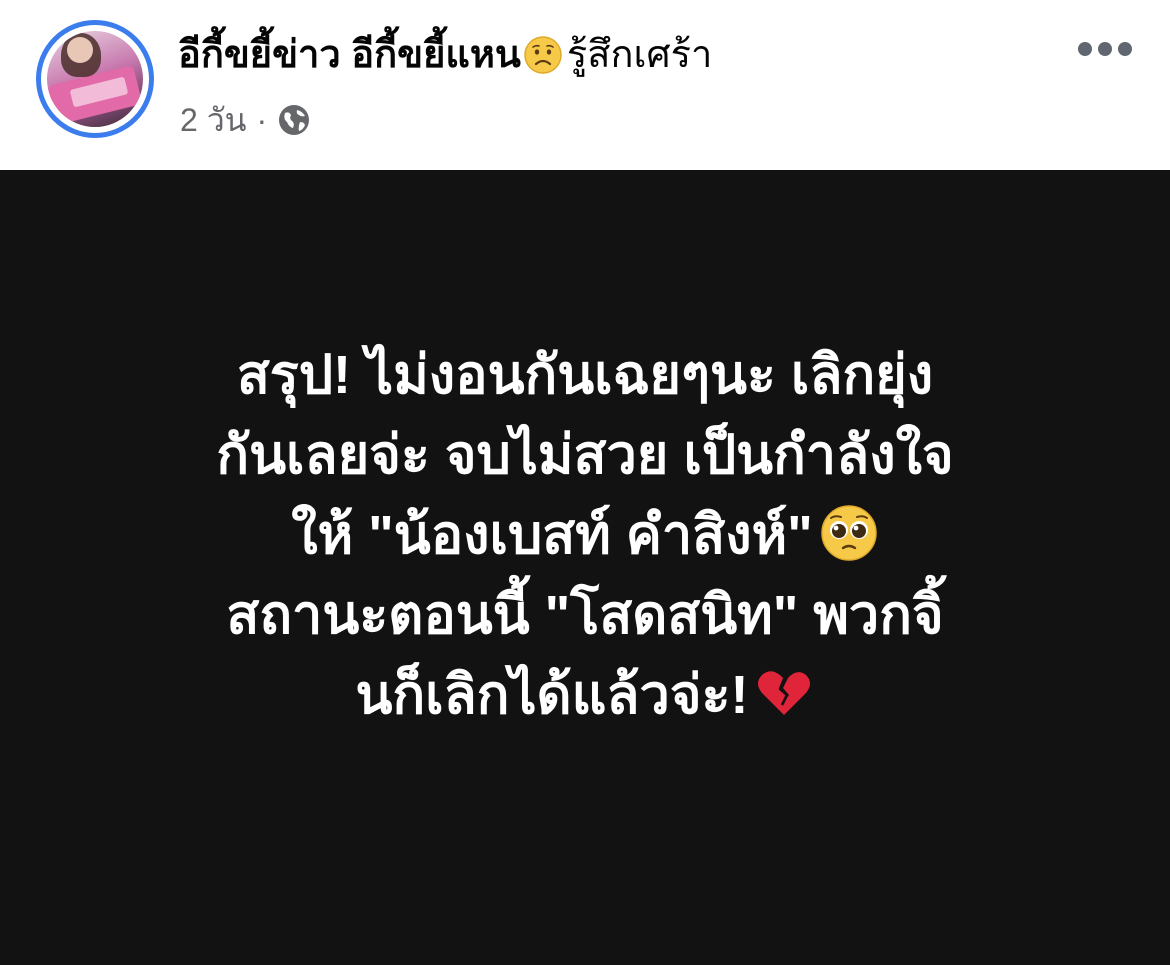 The image size is (1170, 965). I want to click on globe-icon, so click(294, 120).